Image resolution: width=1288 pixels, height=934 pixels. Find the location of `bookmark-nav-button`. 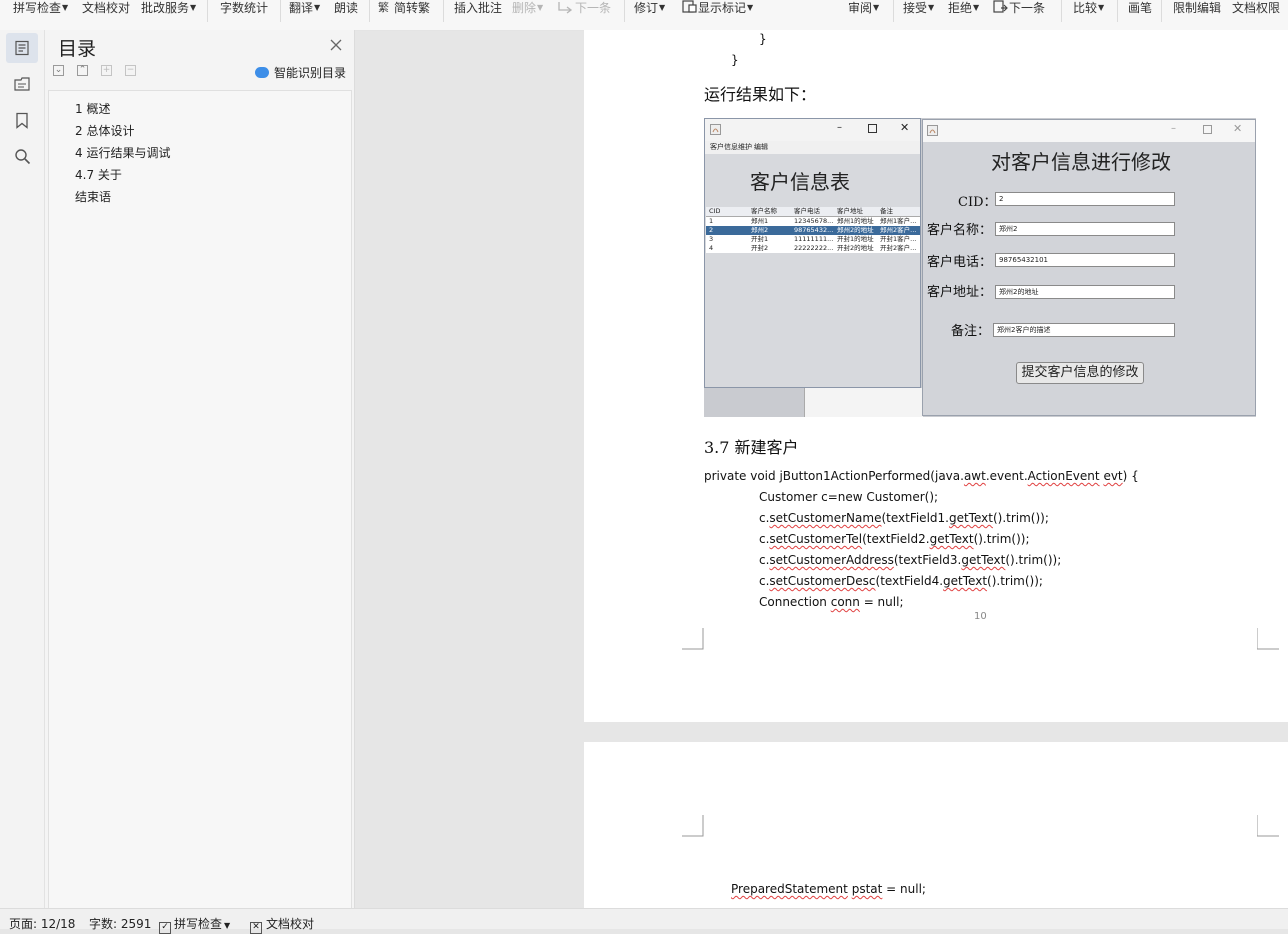

bookmark-nav-button is located at coordinates (22, 120).